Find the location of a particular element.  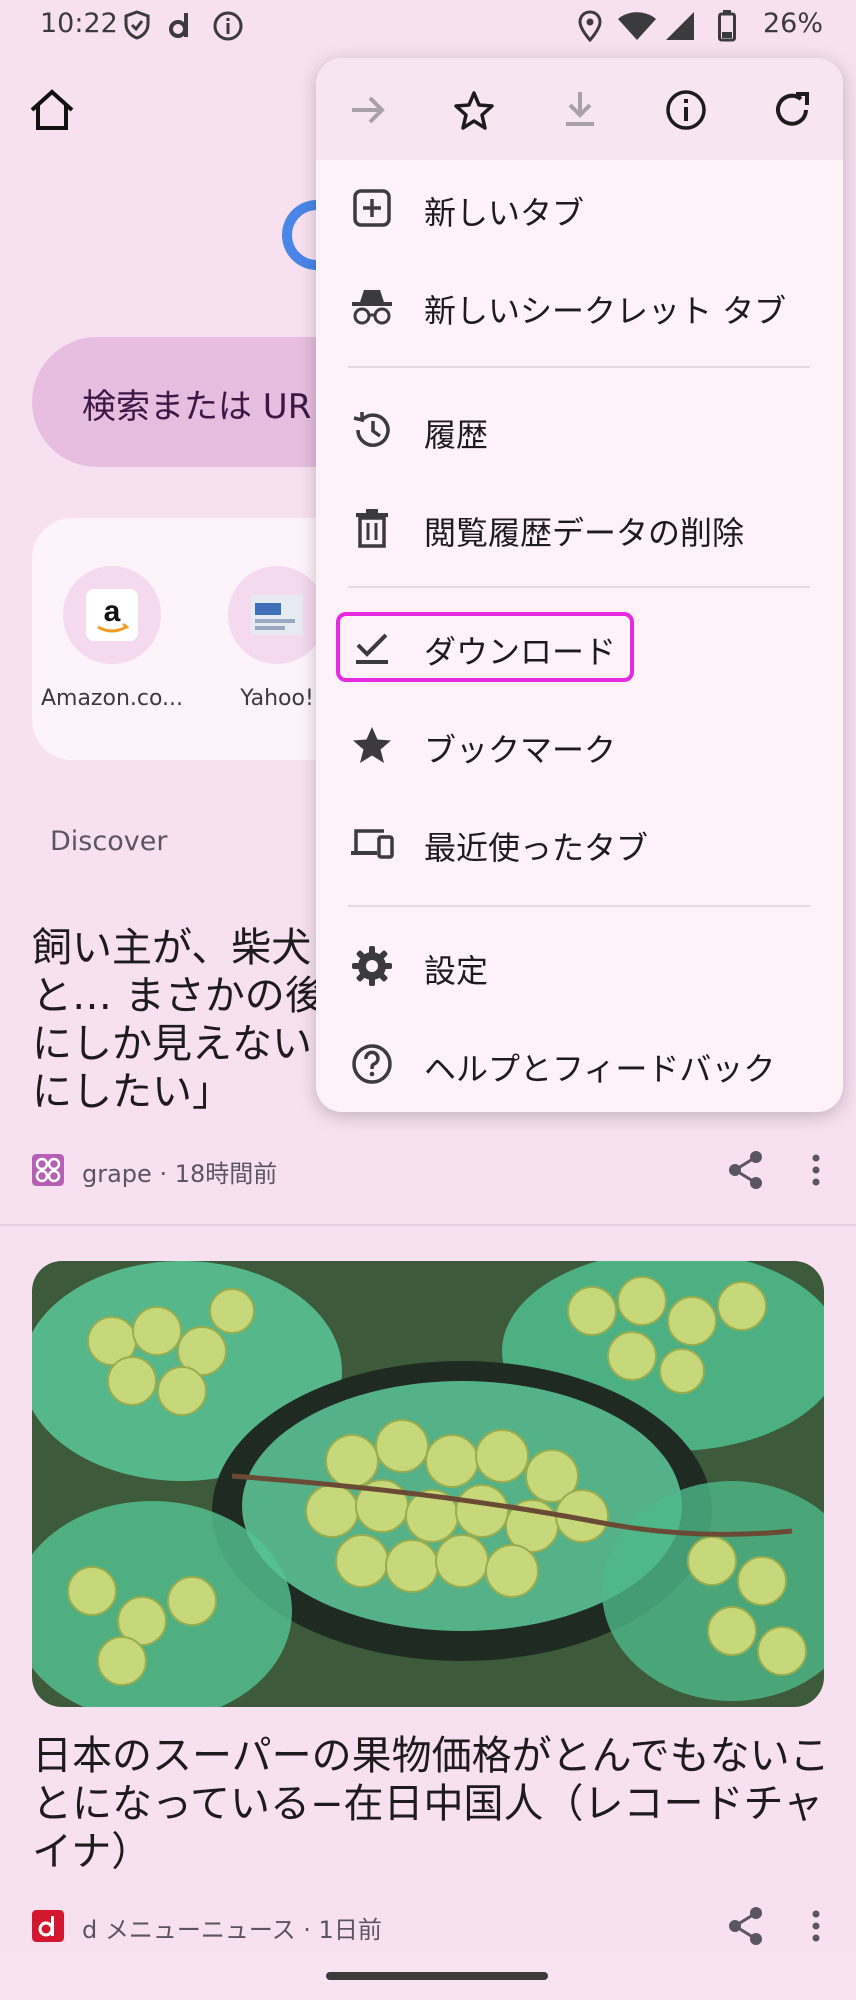

menu-item-clear-data: 閲覧履歴データの削除 is located at coordinates (579, 528).